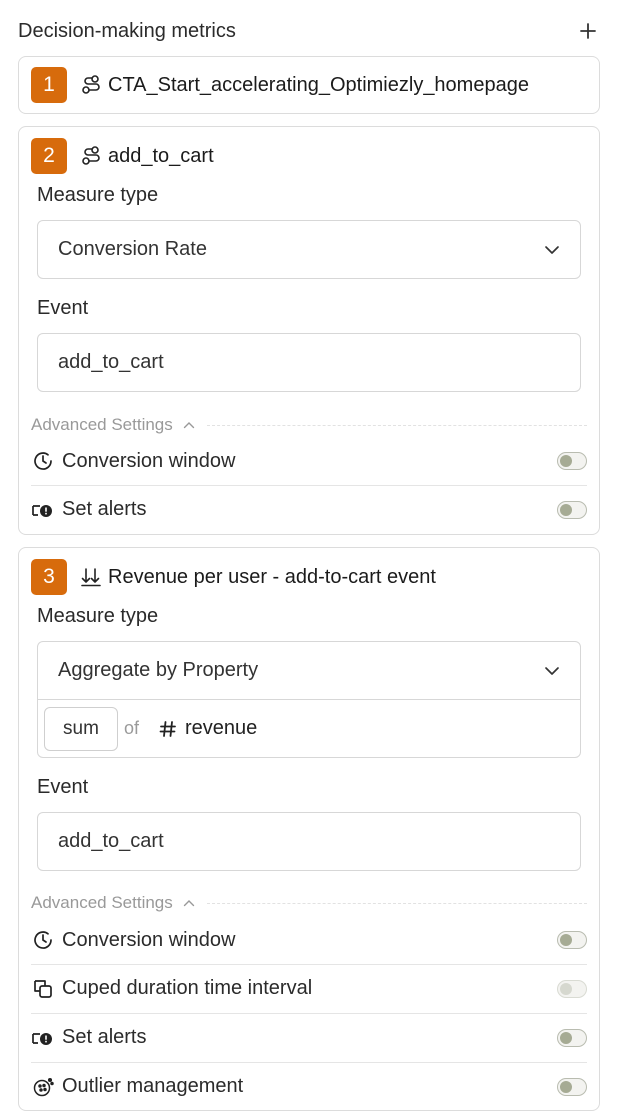 The height and width of the screenshot is (1120, 620). I want to click on add-metric-button, so click(588, 31).